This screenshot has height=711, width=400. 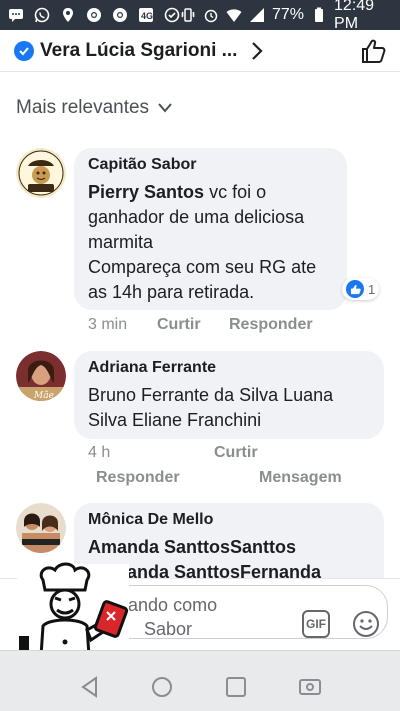 I want to click on network-icon: 4G, so click(x=146, y=15).